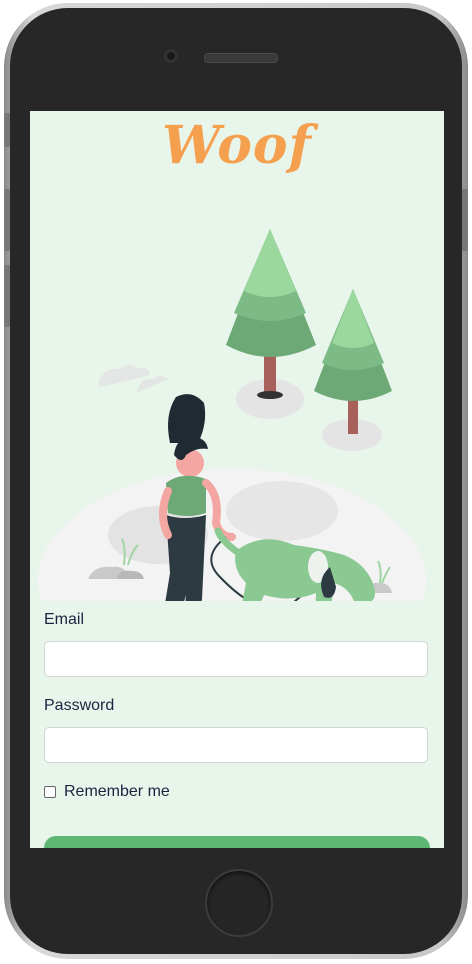 This screenshot has height=964, width=472. Describe the element at coordinates (133, 379) in the screenshot. I see `cloud-icons` at that location.